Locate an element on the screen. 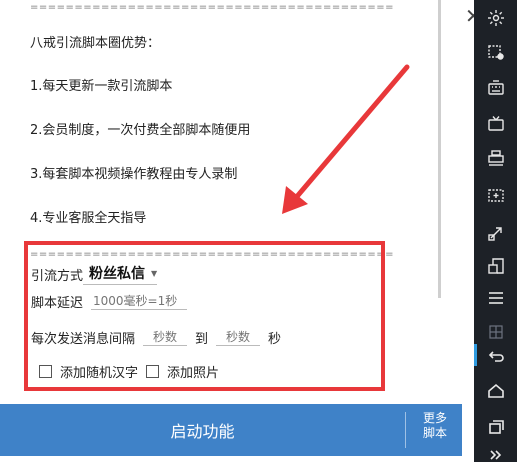 The image size is (517, 466). delay-input is located at coordinates (139, 301).